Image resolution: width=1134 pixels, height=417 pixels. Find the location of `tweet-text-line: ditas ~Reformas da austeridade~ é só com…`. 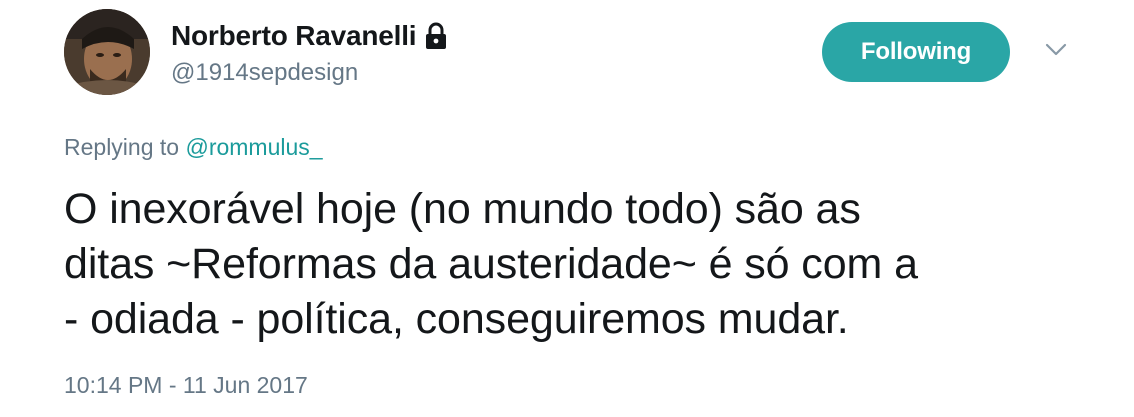

tweet-text-line: ditas ~Reformas da austeridade~ é só com… is located at coordinates (491, 264).